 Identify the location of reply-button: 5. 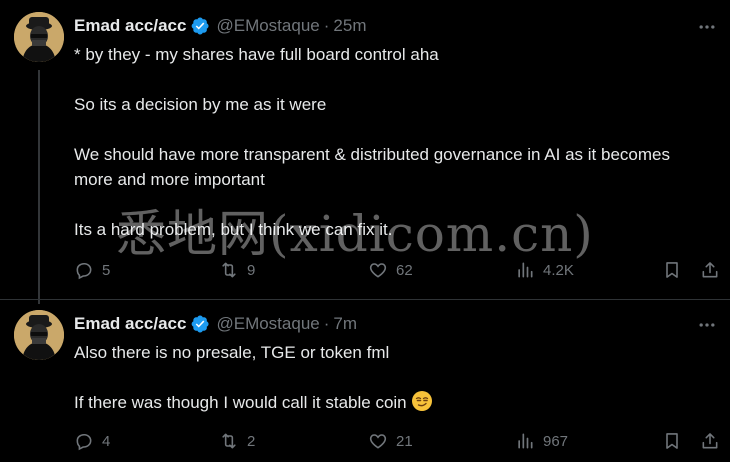
(92, 270).